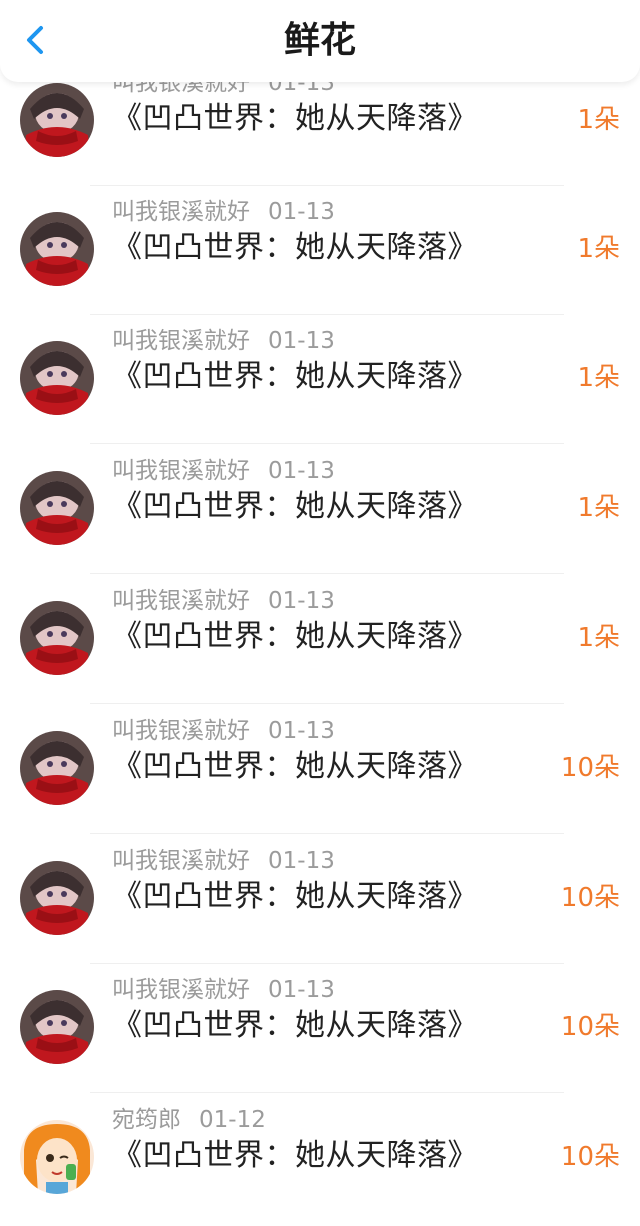 The height and width of the screenshot is (1226, 640). I want to click on date: 01-12, so click(232, 1120).